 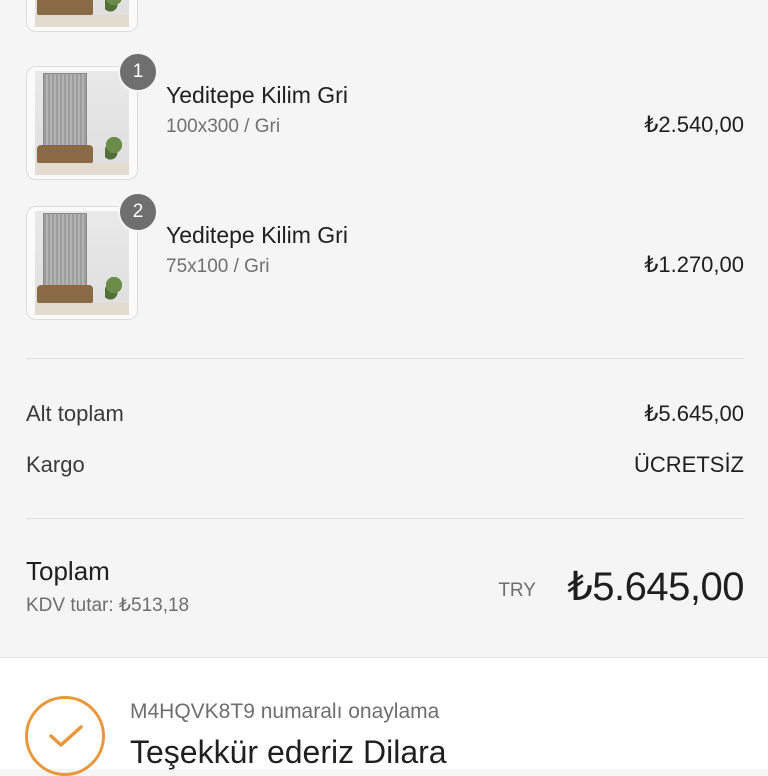 What do you see at coordinates (108, 605) in the screenshot?
I see `tax-amount: KDV tutar: ₺513,18` at bounding box center [108, 605].